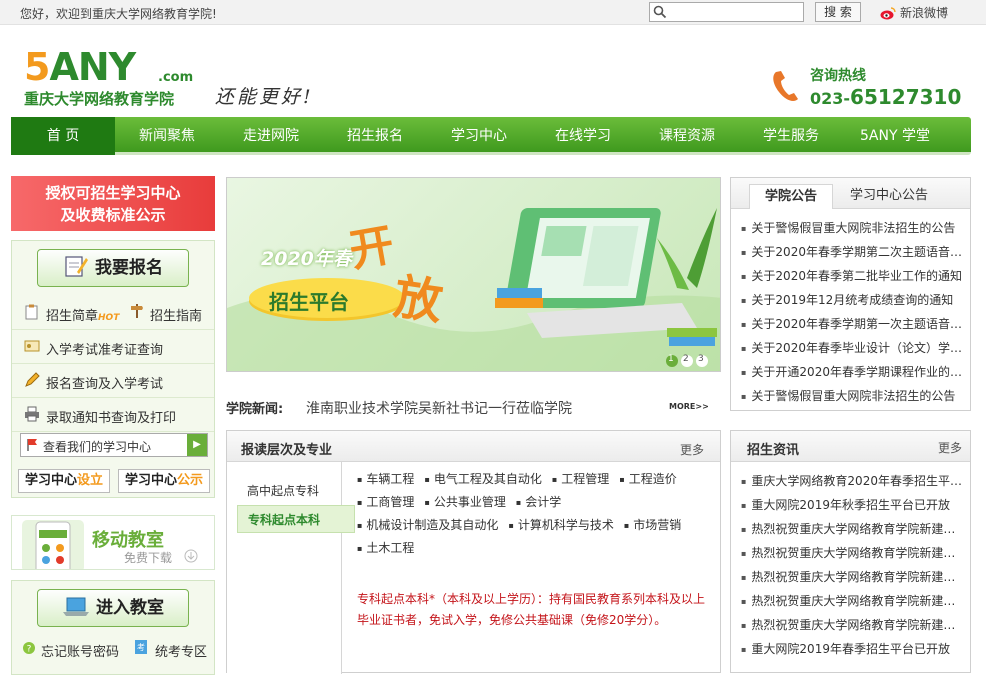 The width and height of the screenshot is (986, 675). What do you see at coordinates (113, 415) in the screenshot?
I see `notice-query-row: 录取通知书查询及打印` at bounding box center [113, 415].